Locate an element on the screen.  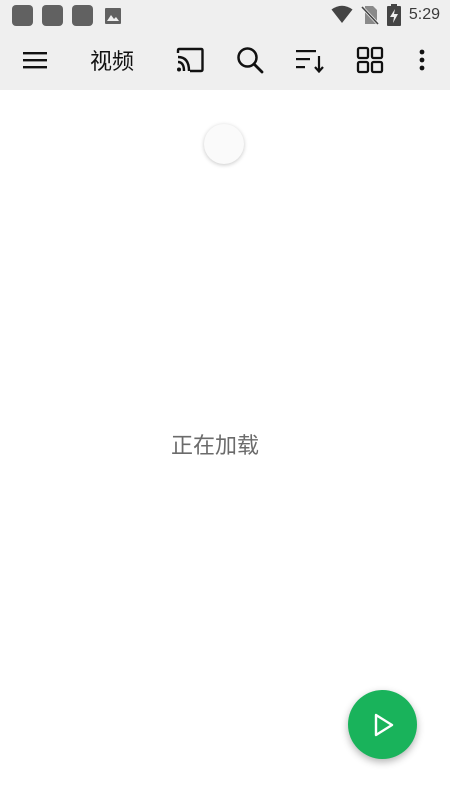
more-vert-icon is located at coordinates (422, 60).